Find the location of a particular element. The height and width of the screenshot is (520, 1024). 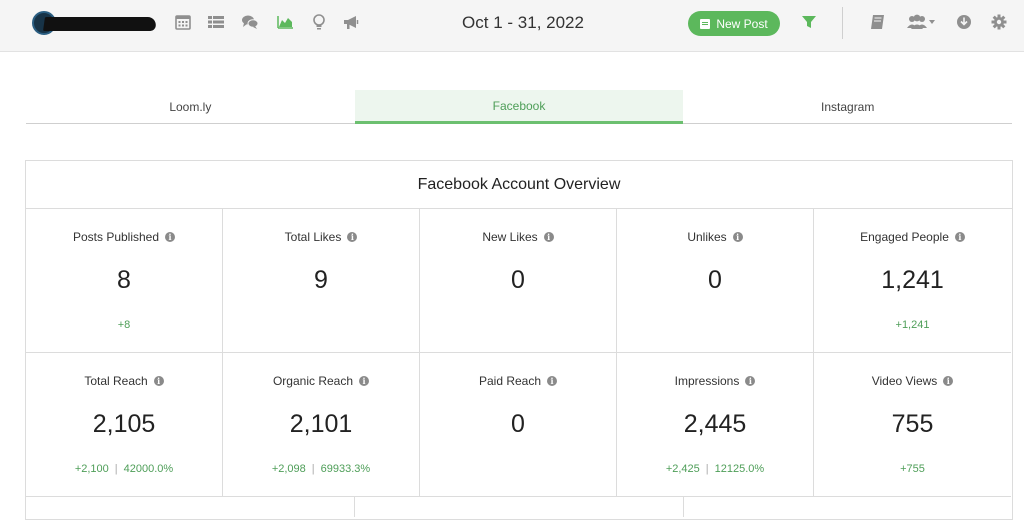

metric-label-text: Impressions is located at coordinates (707, 381).